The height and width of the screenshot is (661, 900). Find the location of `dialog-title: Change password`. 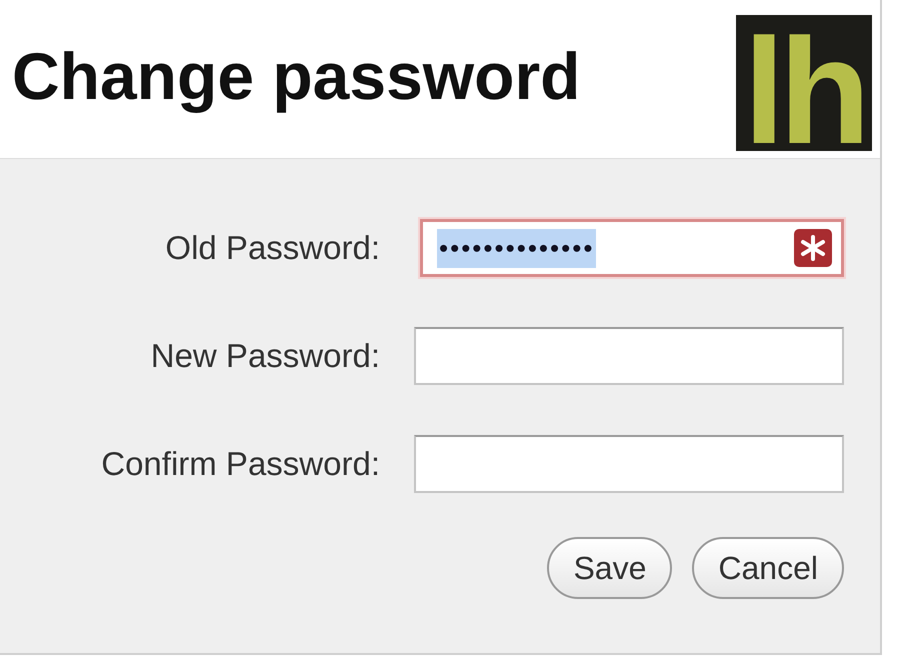

dialog-title: Change password is located at coordinates (296, 76).